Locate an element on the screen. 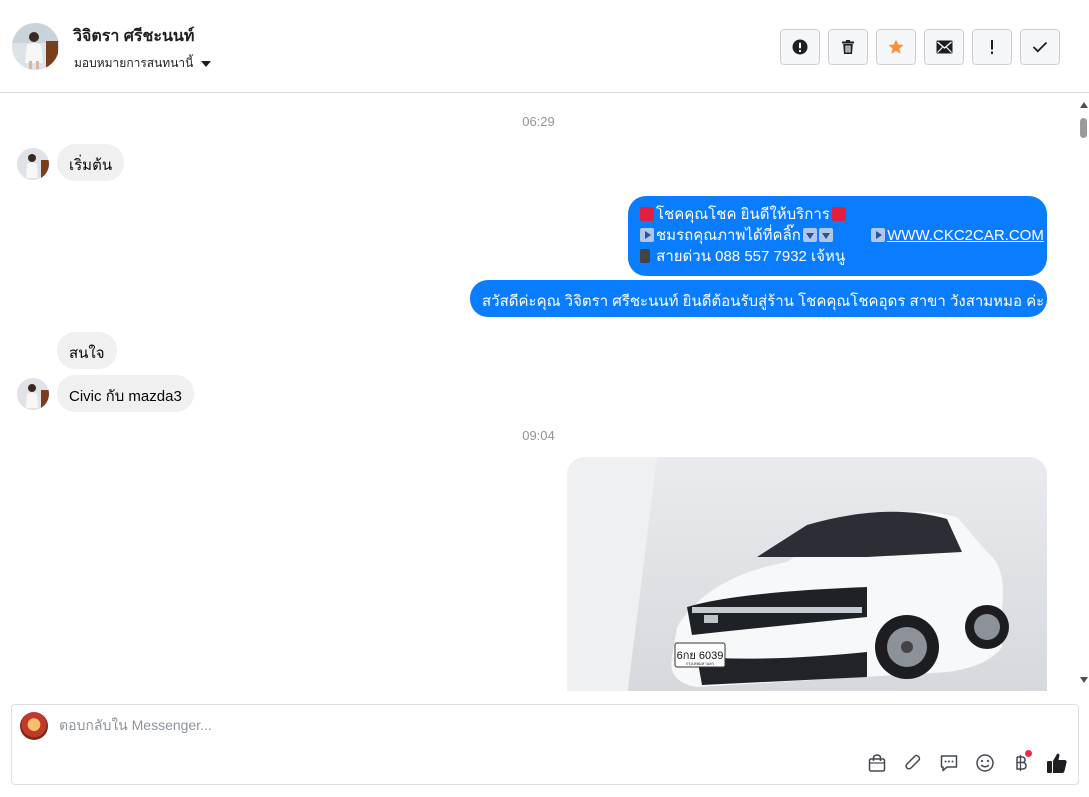  emoji-button is located at coordinates (985, 763).